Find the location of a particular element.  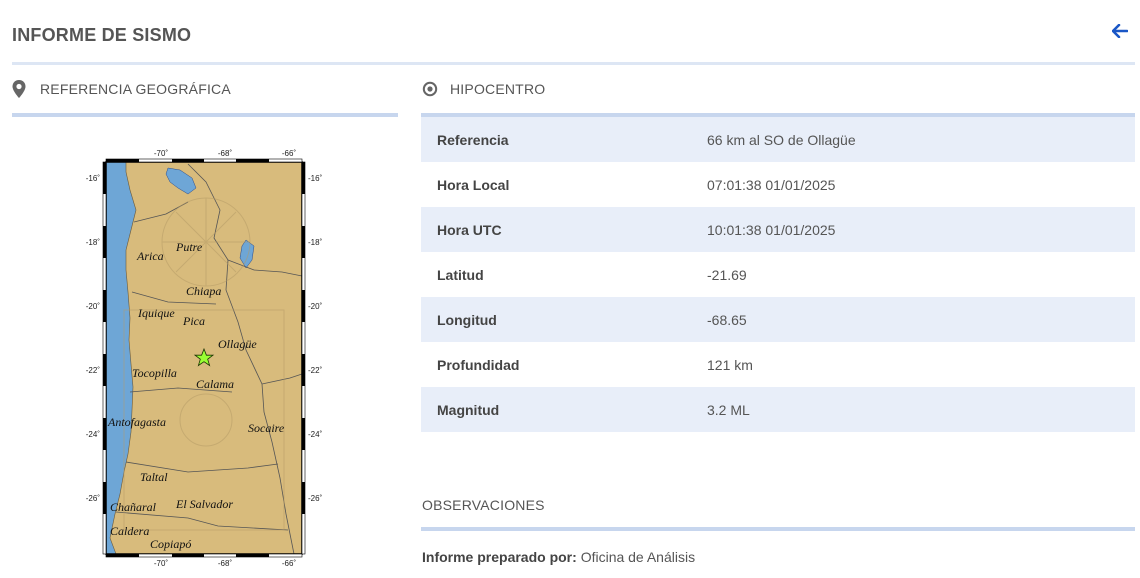

back-button is located at coordinates (1120, 31).